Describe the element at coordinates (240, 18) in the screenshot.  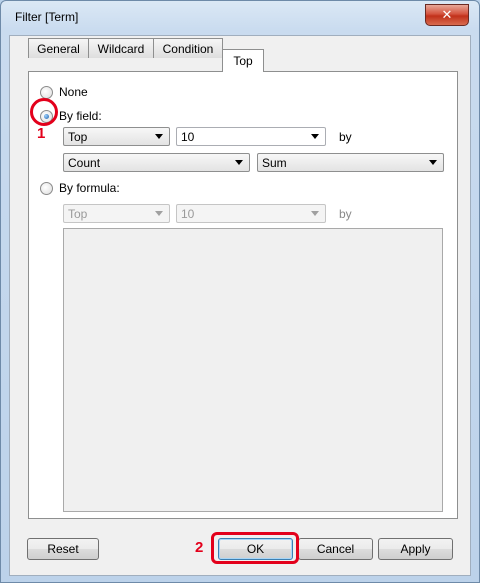
I see `title-bar: Filter [Term] ✕` at that location.